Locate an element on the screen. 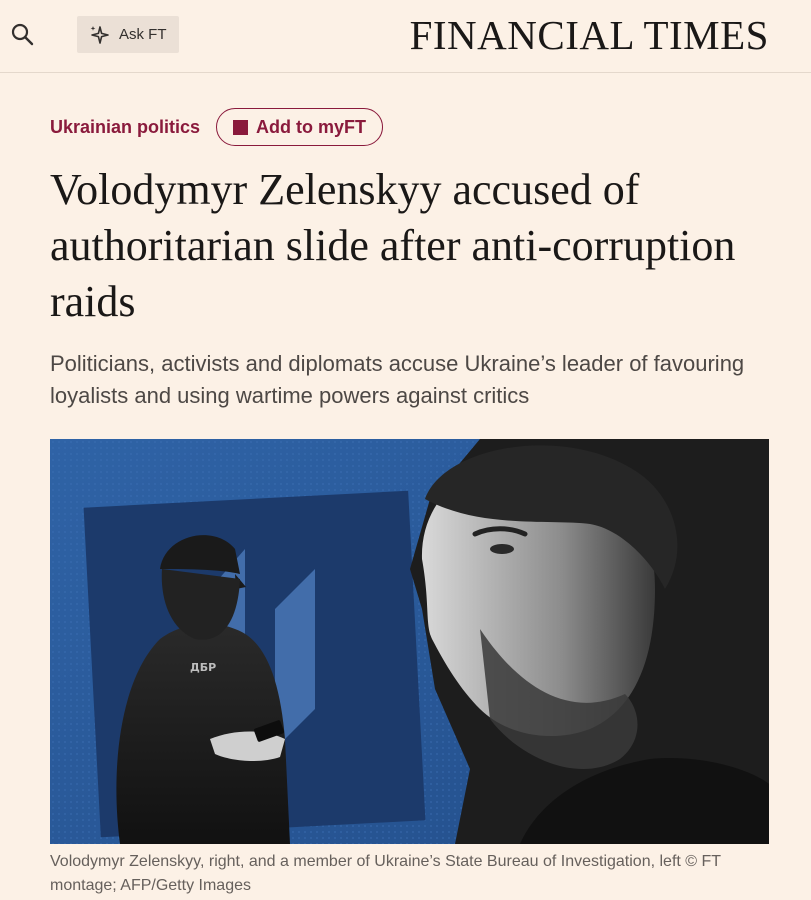 This screenshot has height=900, width=811. top-navigation-bar: Ask FT FINANCIAL TIMES is located at coordinates (405, 36).